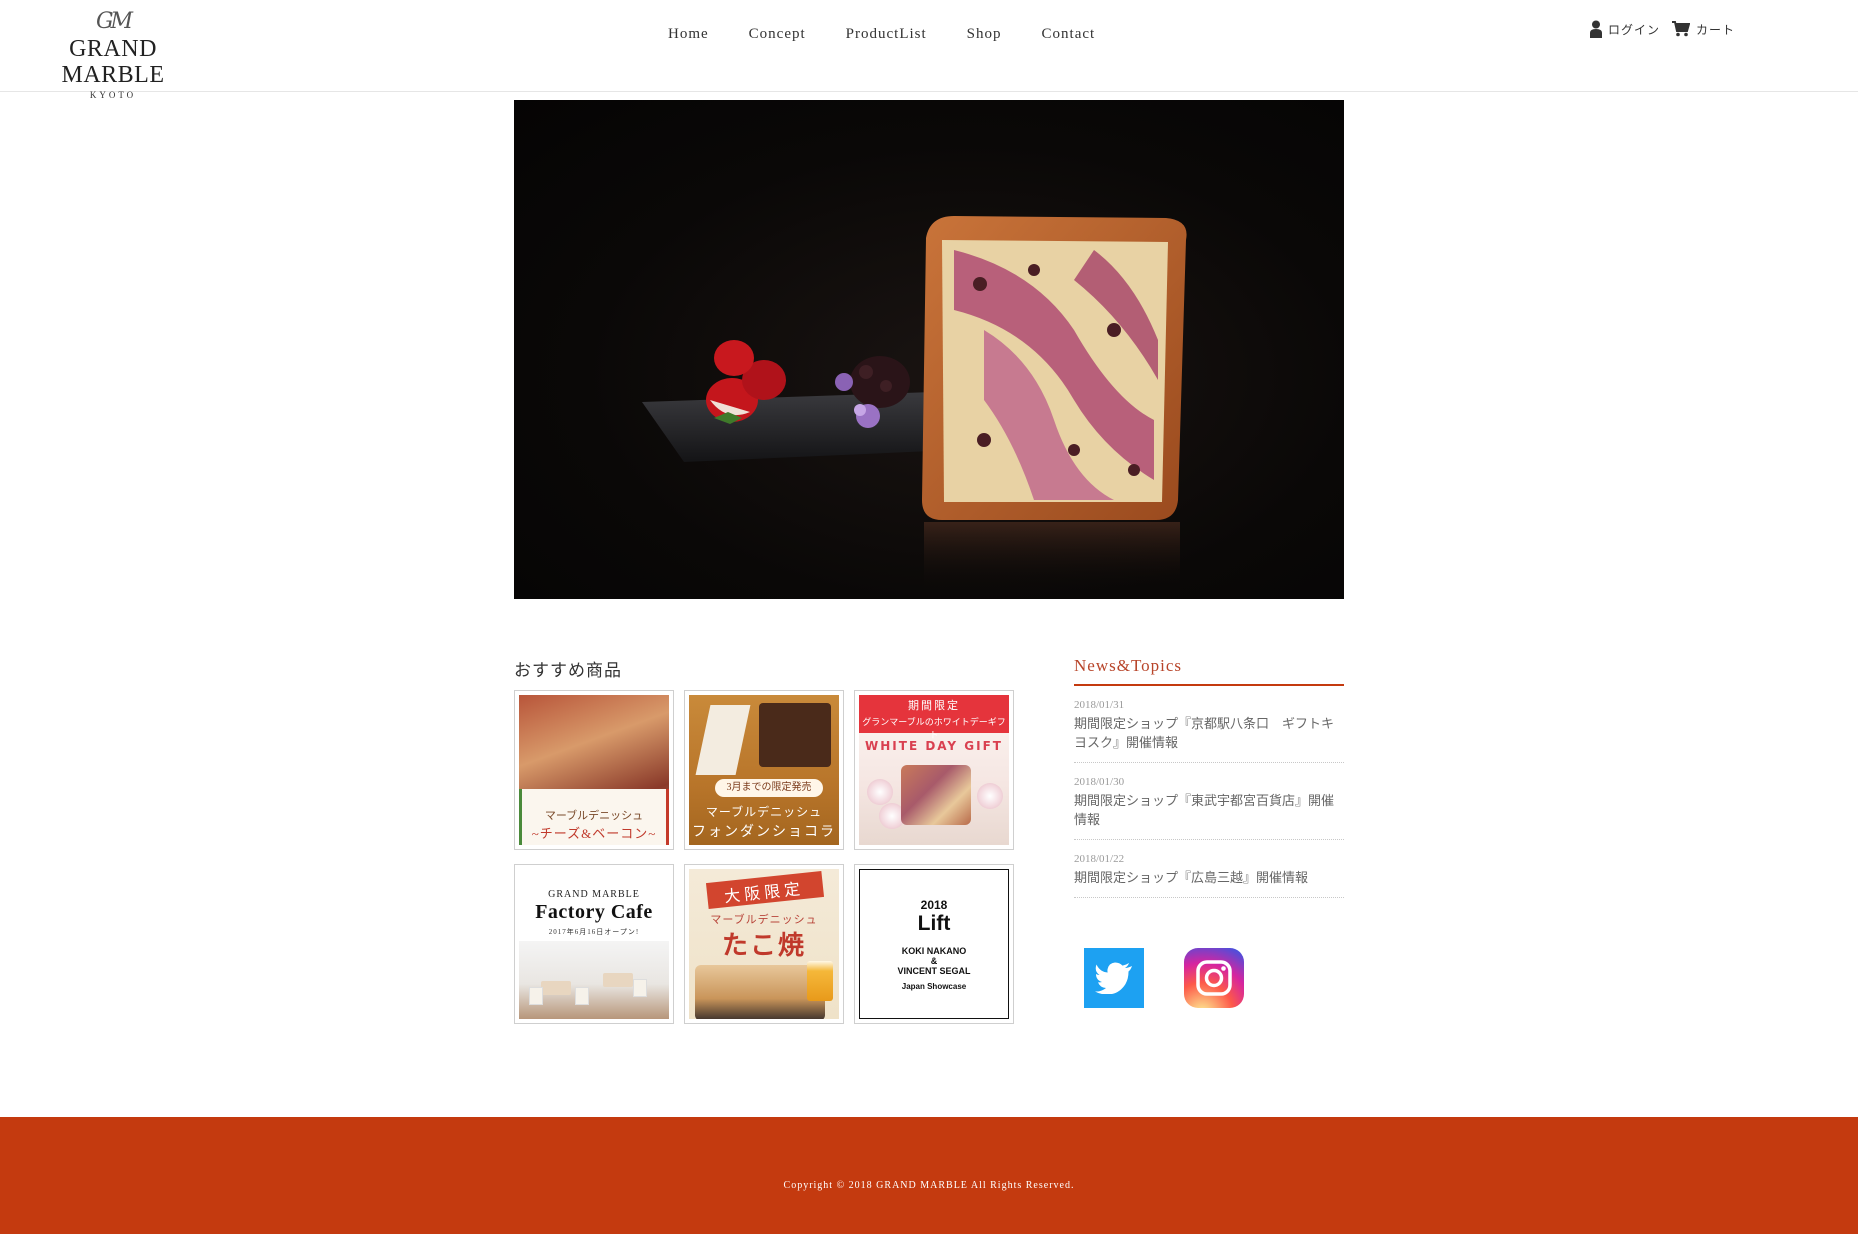 The width and height of the screenshot is (1858, 1234). Describe the element at coordinates (769, 788) in the screenshot. I see `tile-badge: 3月までの限定発売` at that location.